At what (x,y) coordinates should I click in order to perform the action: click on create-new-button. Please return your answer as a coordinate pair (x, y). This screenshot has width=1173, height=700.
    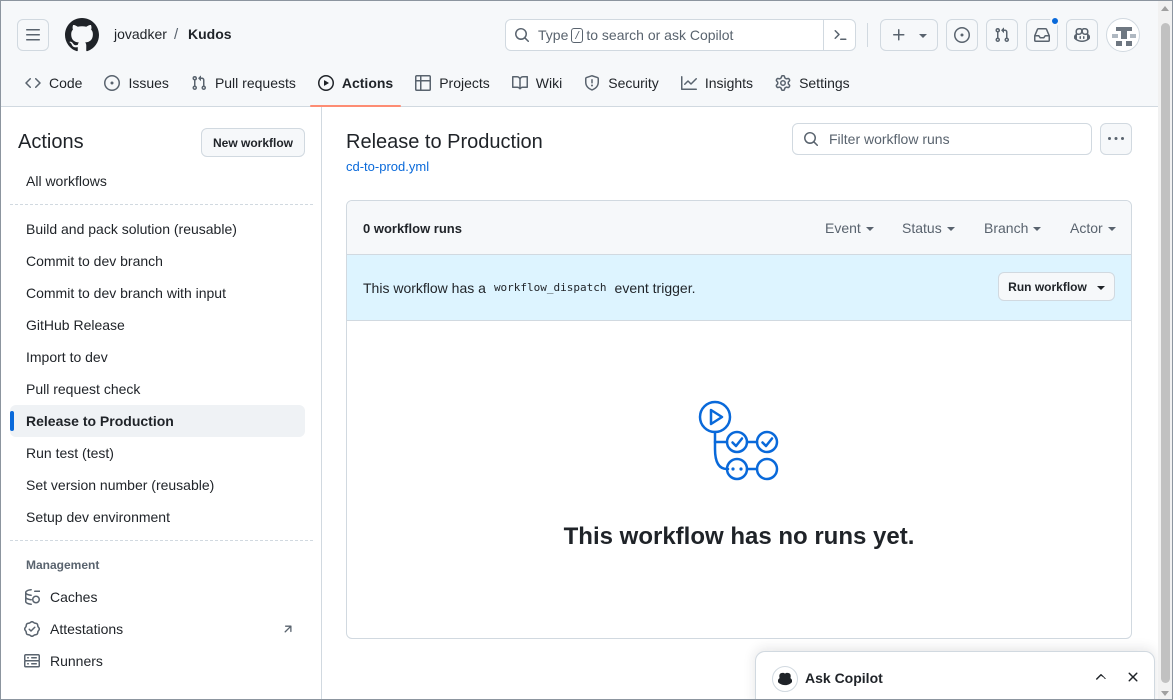
    Looking at the image, I should click on (909, 35).